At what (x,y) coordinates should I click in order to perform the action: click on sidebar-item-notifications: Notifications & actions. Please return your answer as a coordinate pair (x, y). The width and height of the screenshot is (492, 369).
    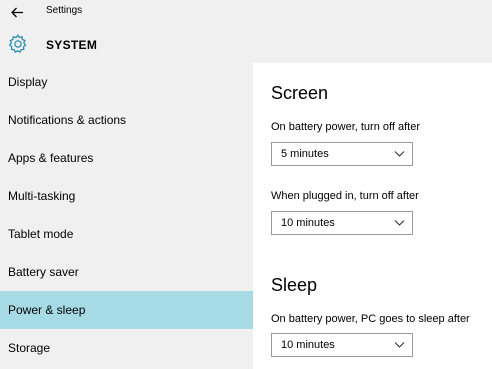
    Looking at the image, I should click on (126, 120).